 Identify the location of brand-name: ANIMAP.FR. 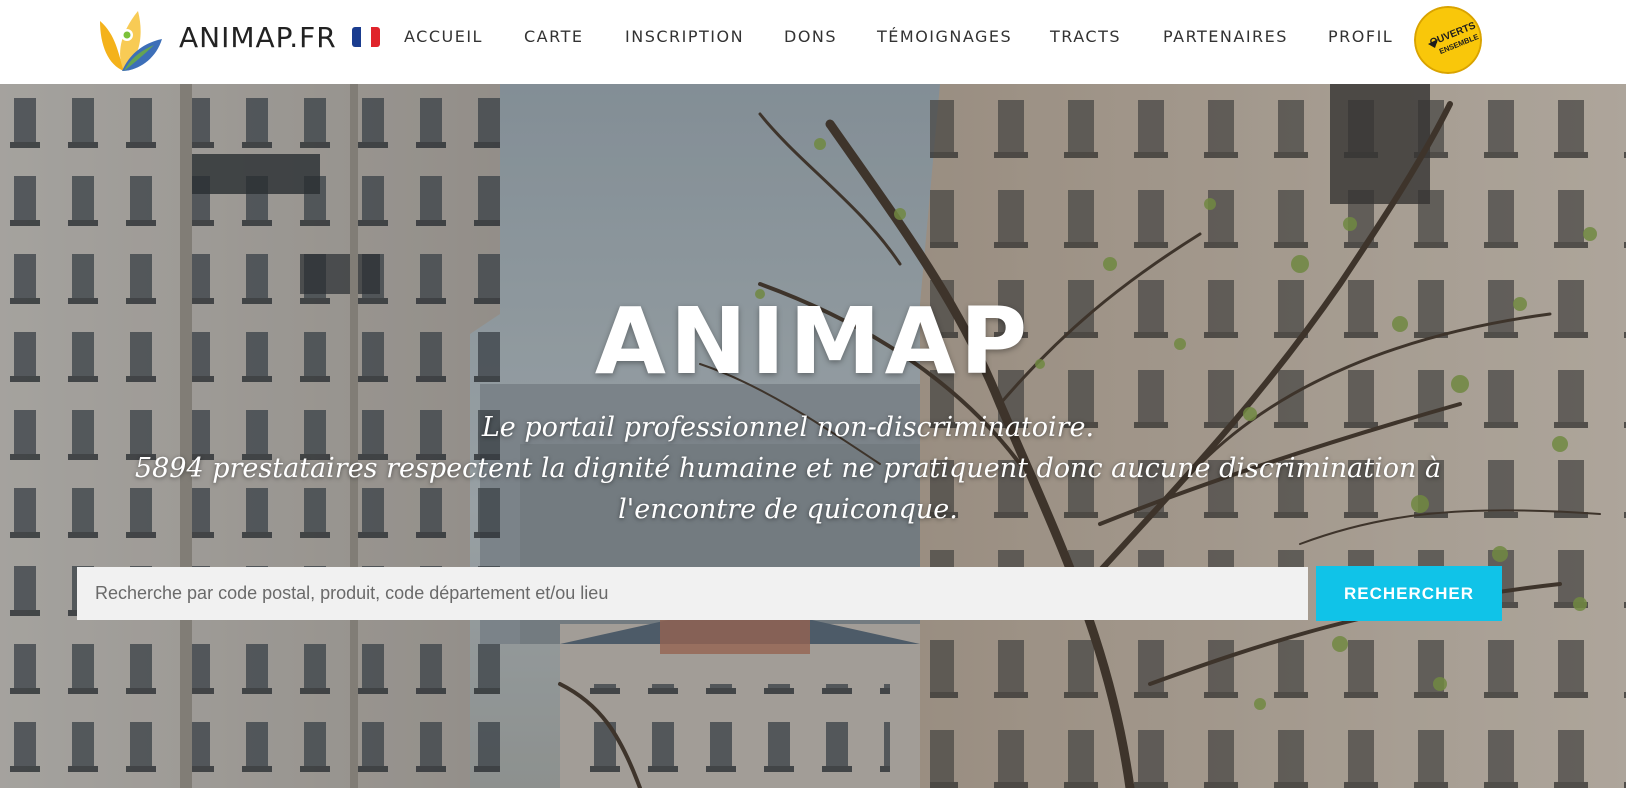
(258, 38).